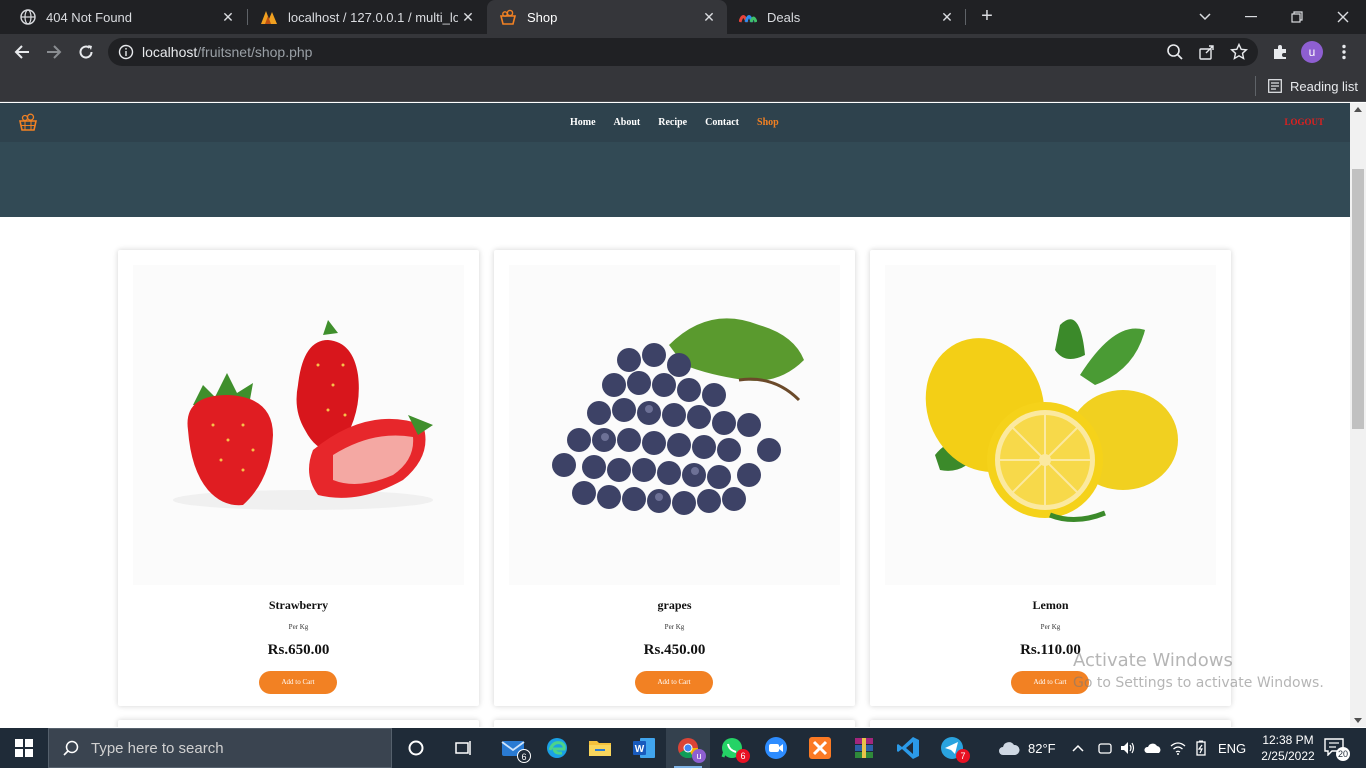  What do you see at coordinates (1288, 748) in the screenshot?
I see `taskbar-clock: 12:38 PM 2/25/2022` at bounding box center [1288, 748].